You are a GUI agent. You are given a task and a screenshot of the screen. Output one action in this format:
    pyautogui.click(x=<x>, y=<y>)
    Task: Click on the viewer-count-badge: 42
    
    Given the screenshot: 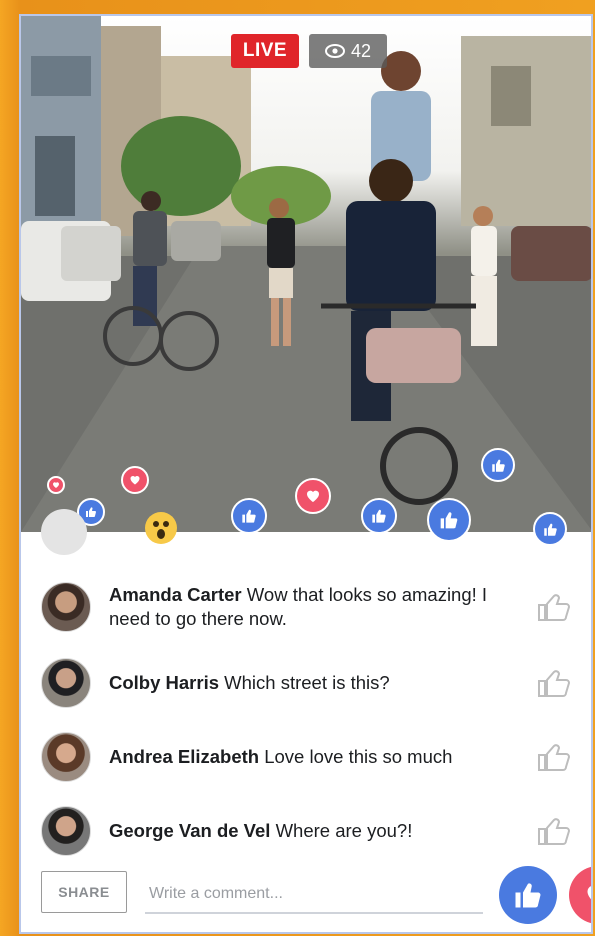 What is the action you would take?
    pyautogui.click(x=348, y=51)
    